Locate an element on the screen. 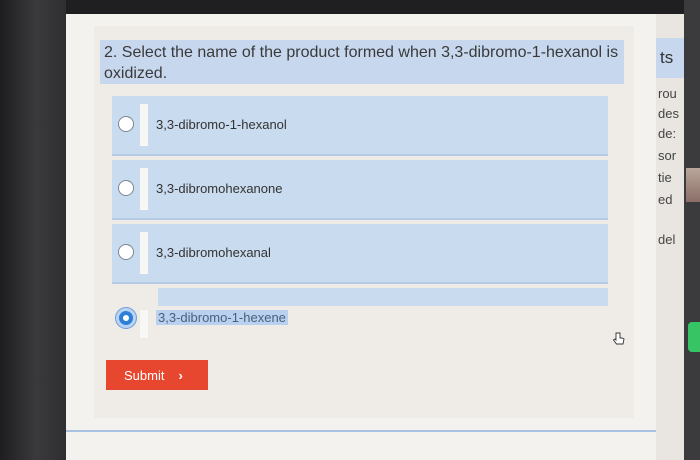 This screenshot has width=700, height=460. submit-label: Submit is located at coordinates (144, 375).